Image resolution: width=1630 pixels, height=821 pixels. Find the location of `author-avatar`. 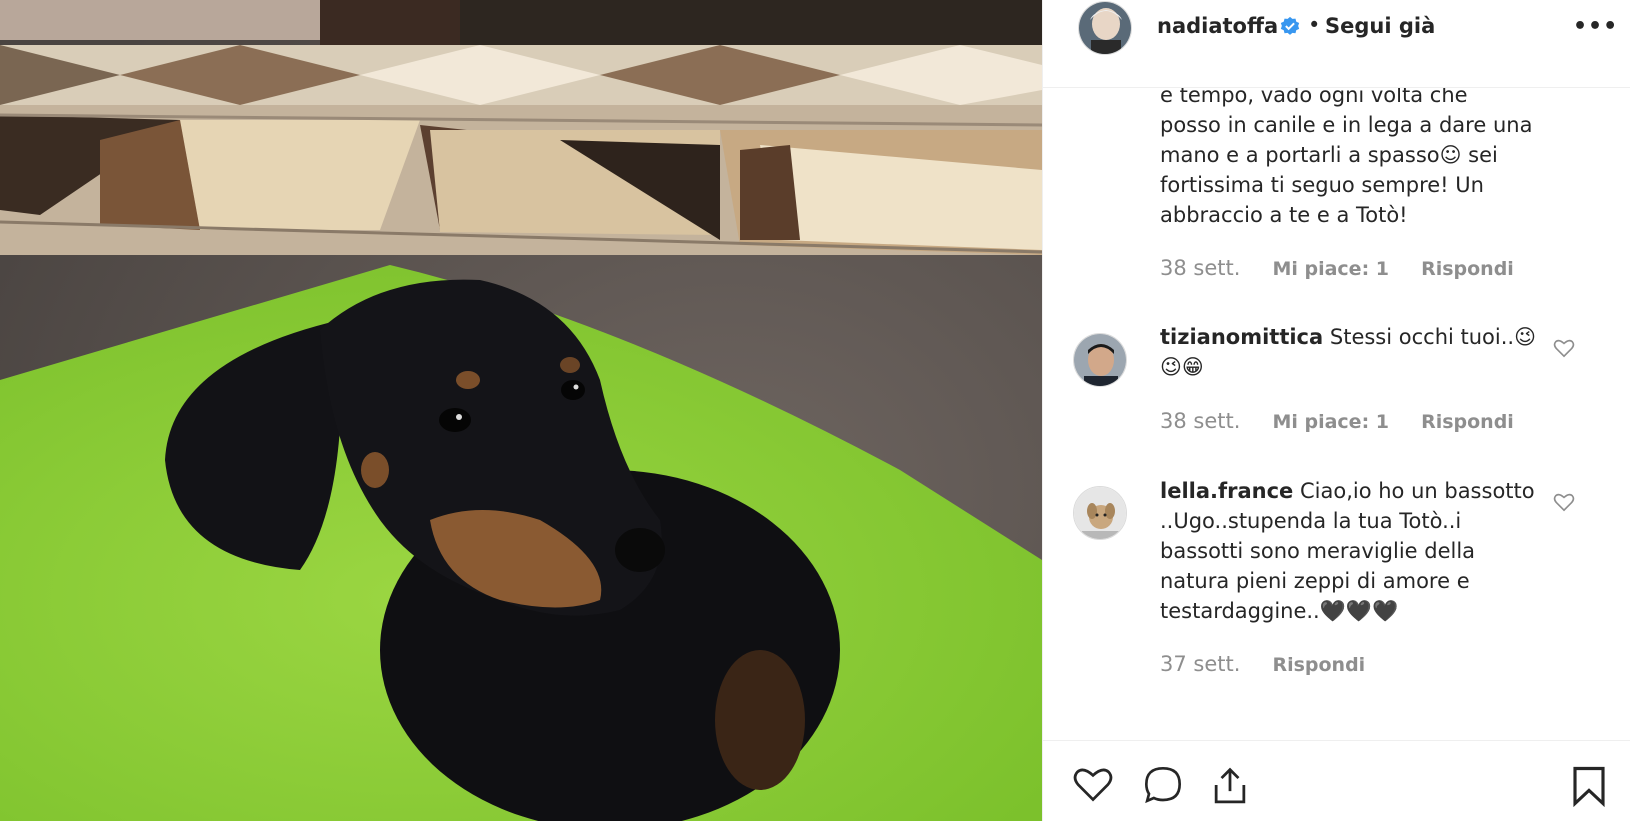

author-avatar is located at coordinates (1105, 28).